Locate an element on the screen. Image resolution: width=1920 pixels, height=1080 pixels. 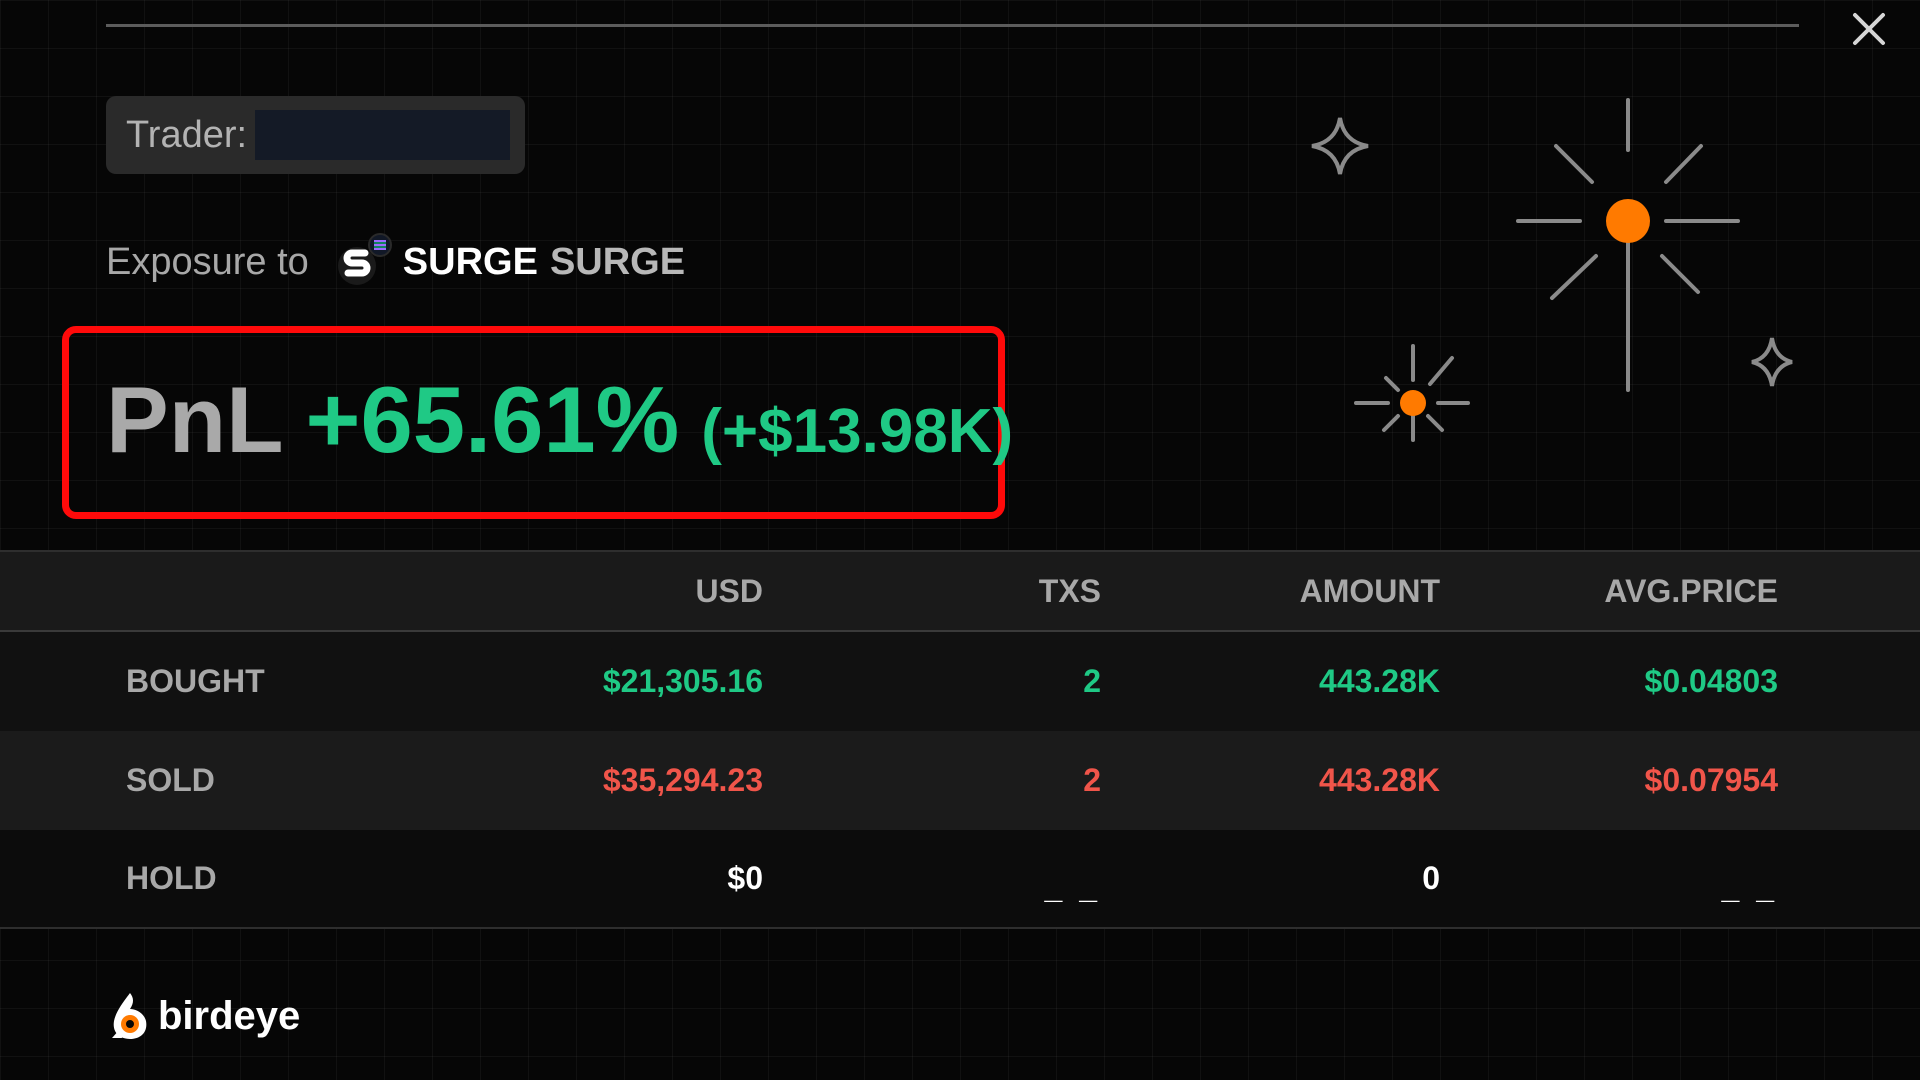
brand: birdeye is located at coordinates (204, 1016).